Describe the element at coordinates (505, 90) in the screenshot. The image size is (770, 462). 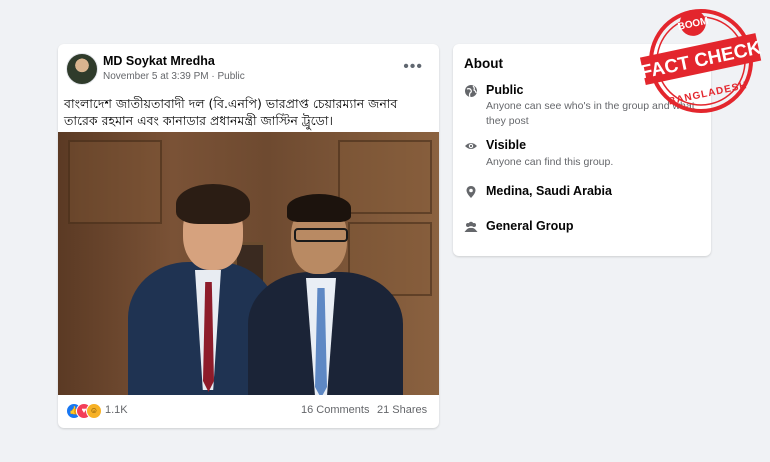
I see `privacy-label: Public` at that location.